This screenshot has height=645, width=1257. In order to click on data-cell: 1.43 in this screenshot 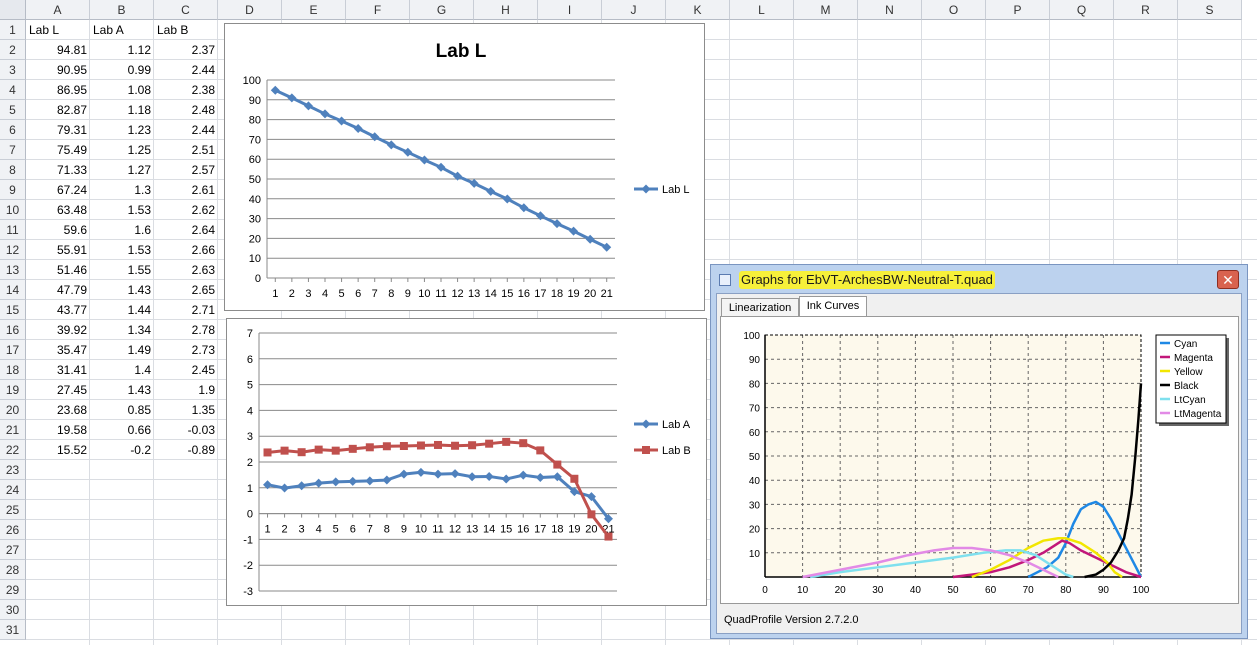, I will do `click(122, 290)`.